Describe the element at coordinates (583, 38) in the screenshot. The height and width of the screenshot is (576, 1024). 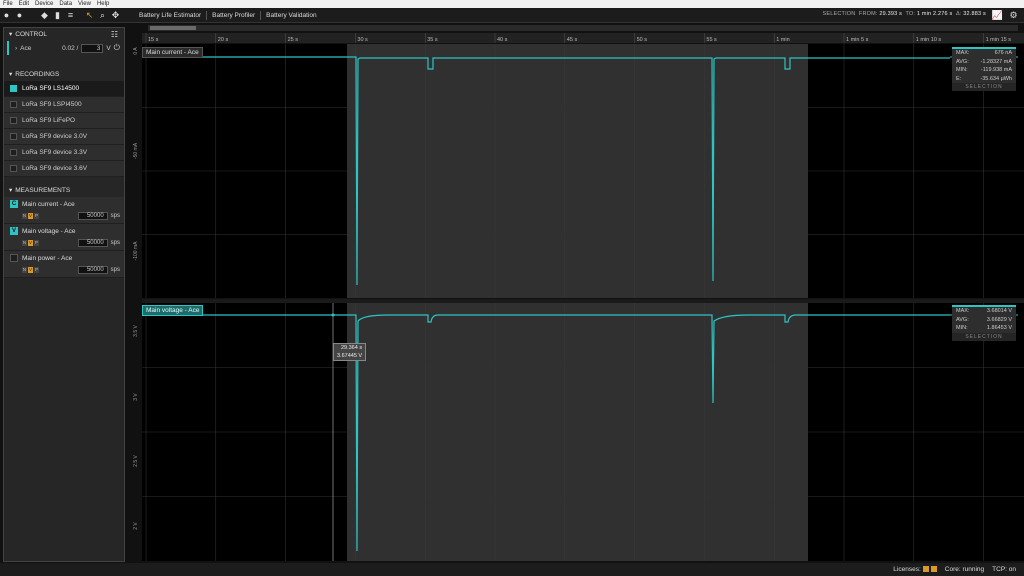
I see `time-axis` at that location.